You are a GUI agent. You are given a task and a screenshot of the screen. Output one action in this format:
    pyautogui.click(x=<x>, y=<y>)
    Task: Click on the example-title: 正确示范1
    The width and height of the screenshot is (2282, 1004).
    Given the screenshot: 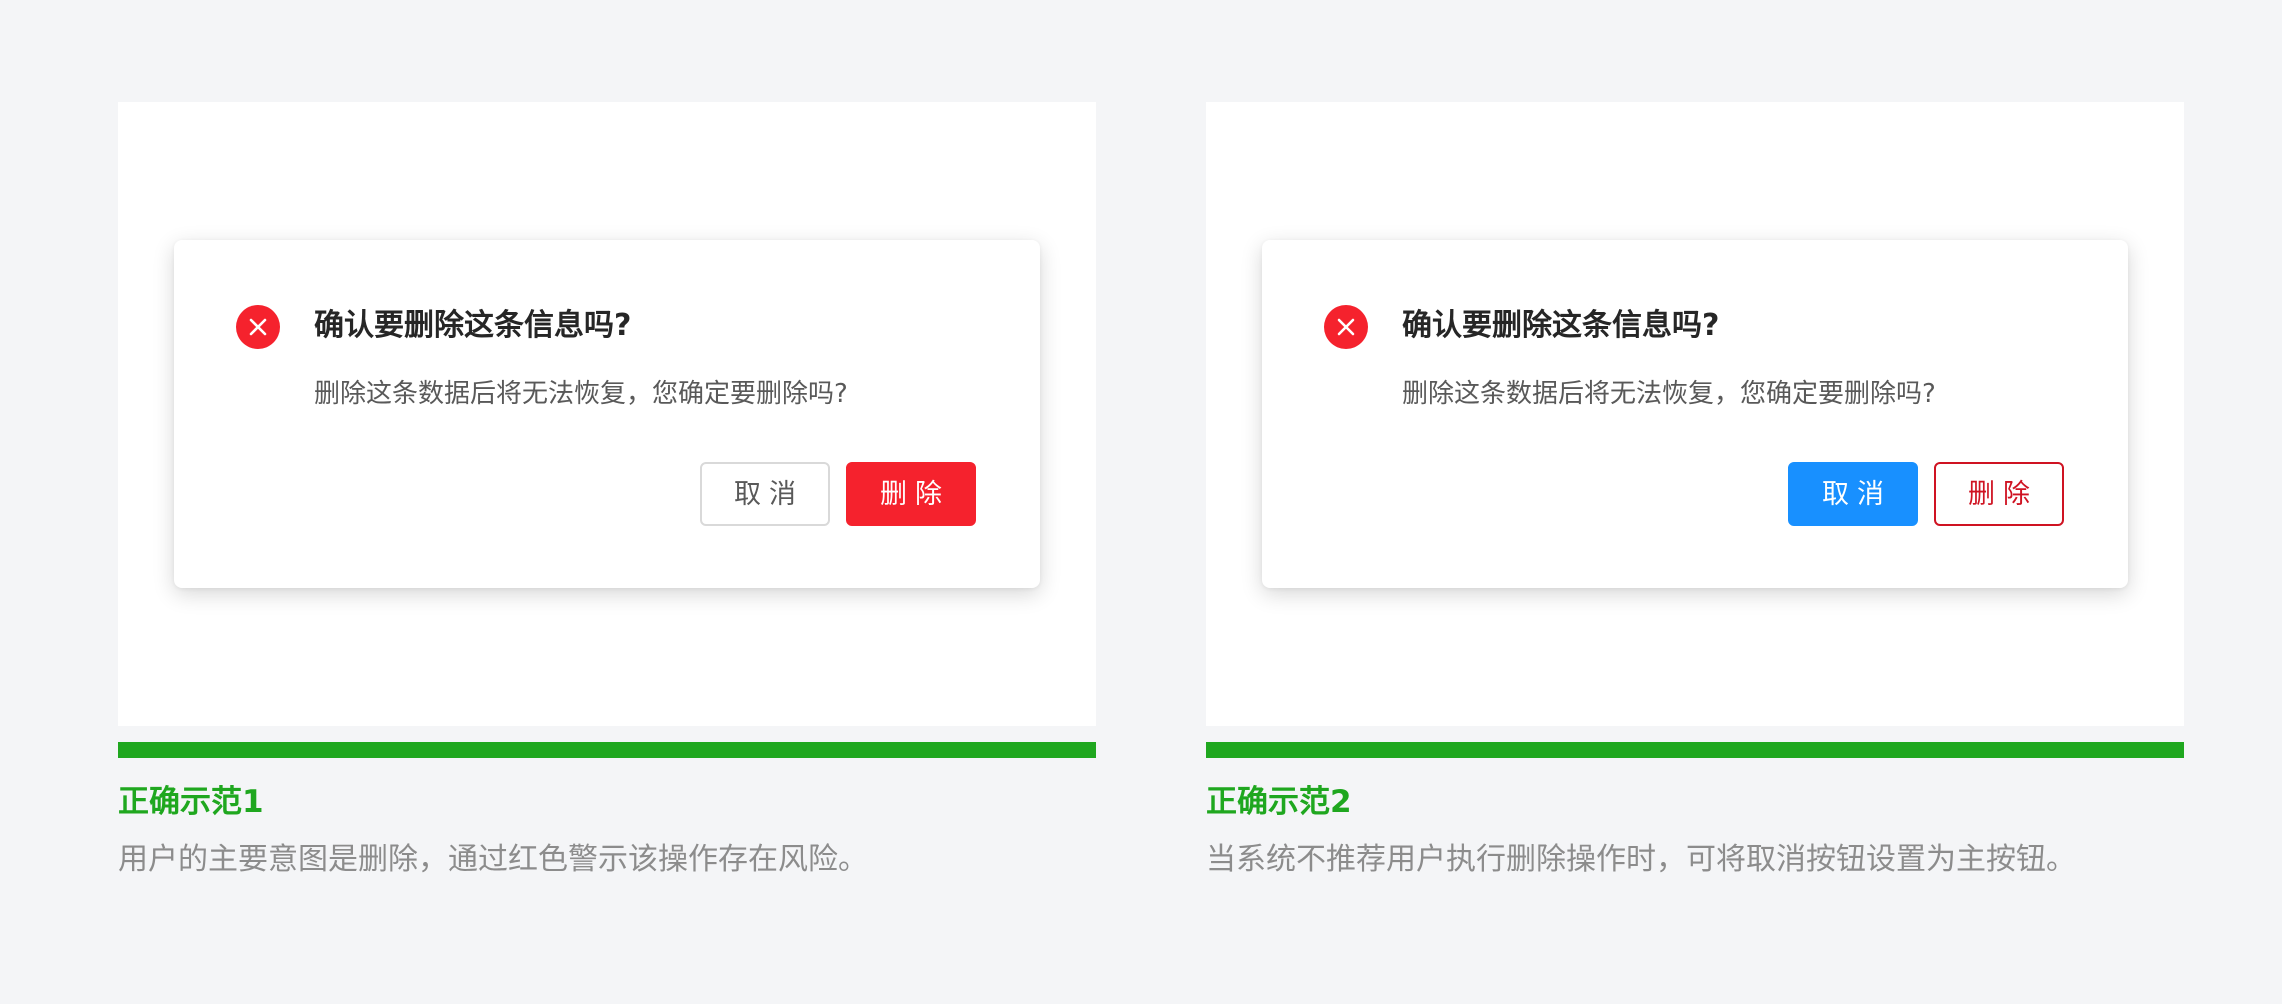 What is the action you would take?
    pyautogui.click(x=191, y=802)
    